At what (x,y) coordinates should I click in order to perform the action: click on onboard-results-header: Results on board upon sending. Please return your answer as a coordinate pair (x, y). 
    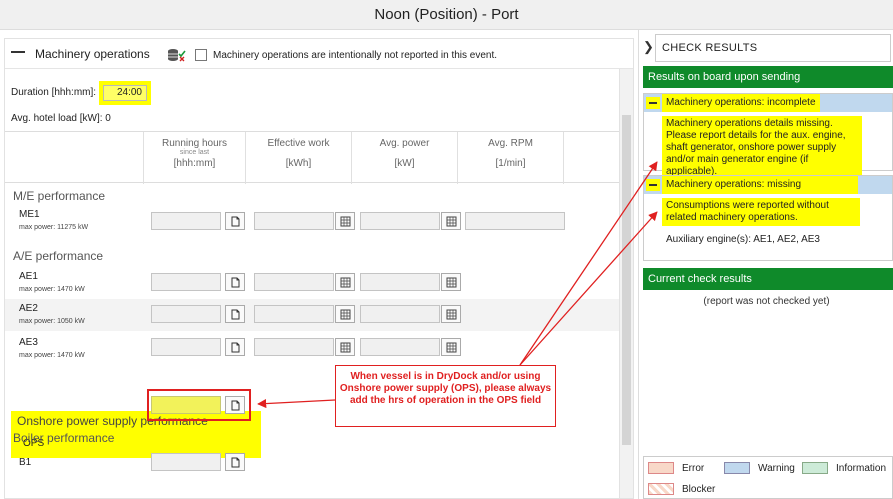
    Looking at the image, I should click on (768, 77).